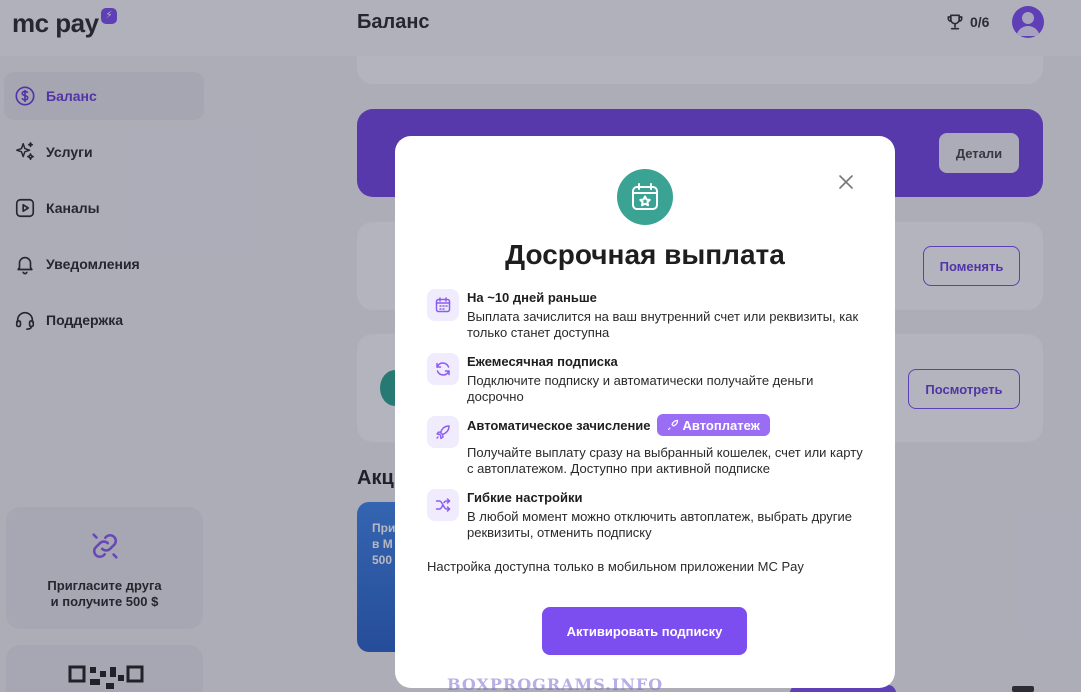 This screenshot has width=1081, height=692. I want to click on feature-title: Автоматическое зачисление, so click(559, 425).